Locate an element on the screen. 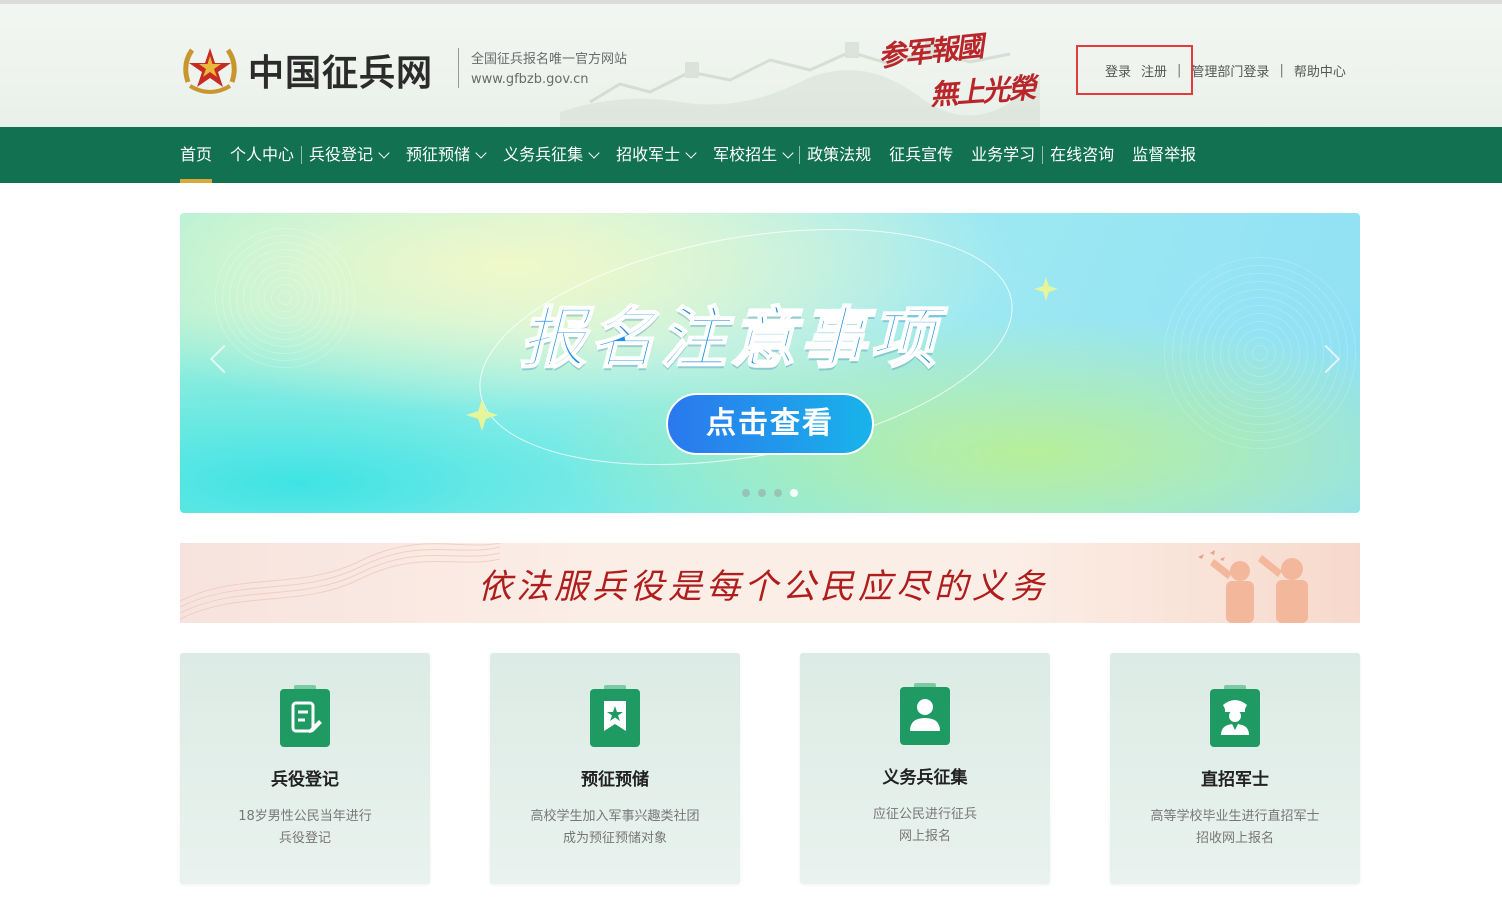 Image resolution: width=1502 pixels, height=906 pixels. admin-login-link: 管理部门登录 is located at coordinates (1230, 70).